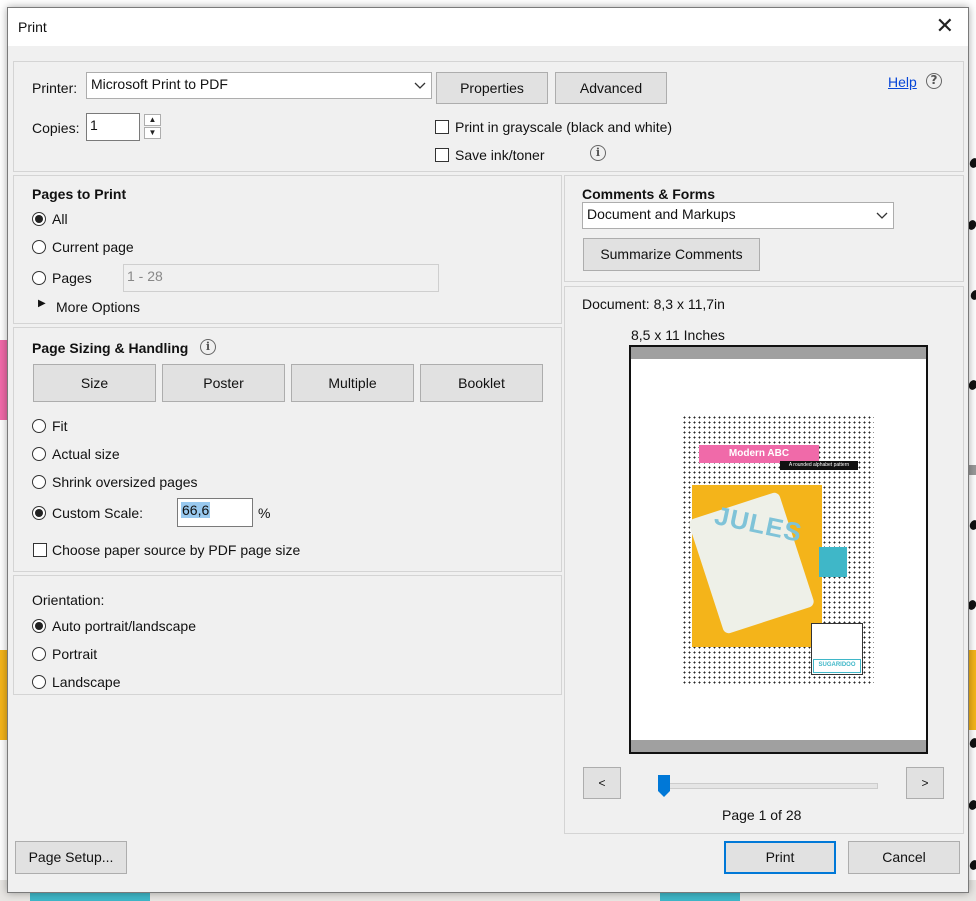  I want to click on landscape-radio, so click(39, 682).